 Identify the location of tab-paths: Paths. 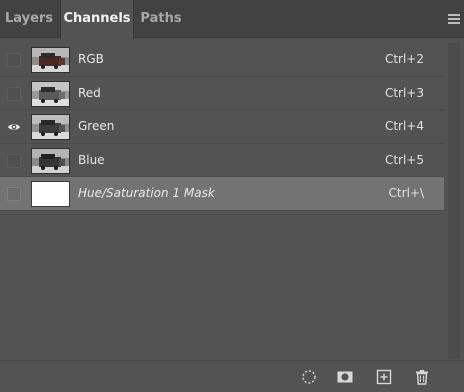
(161, 19).